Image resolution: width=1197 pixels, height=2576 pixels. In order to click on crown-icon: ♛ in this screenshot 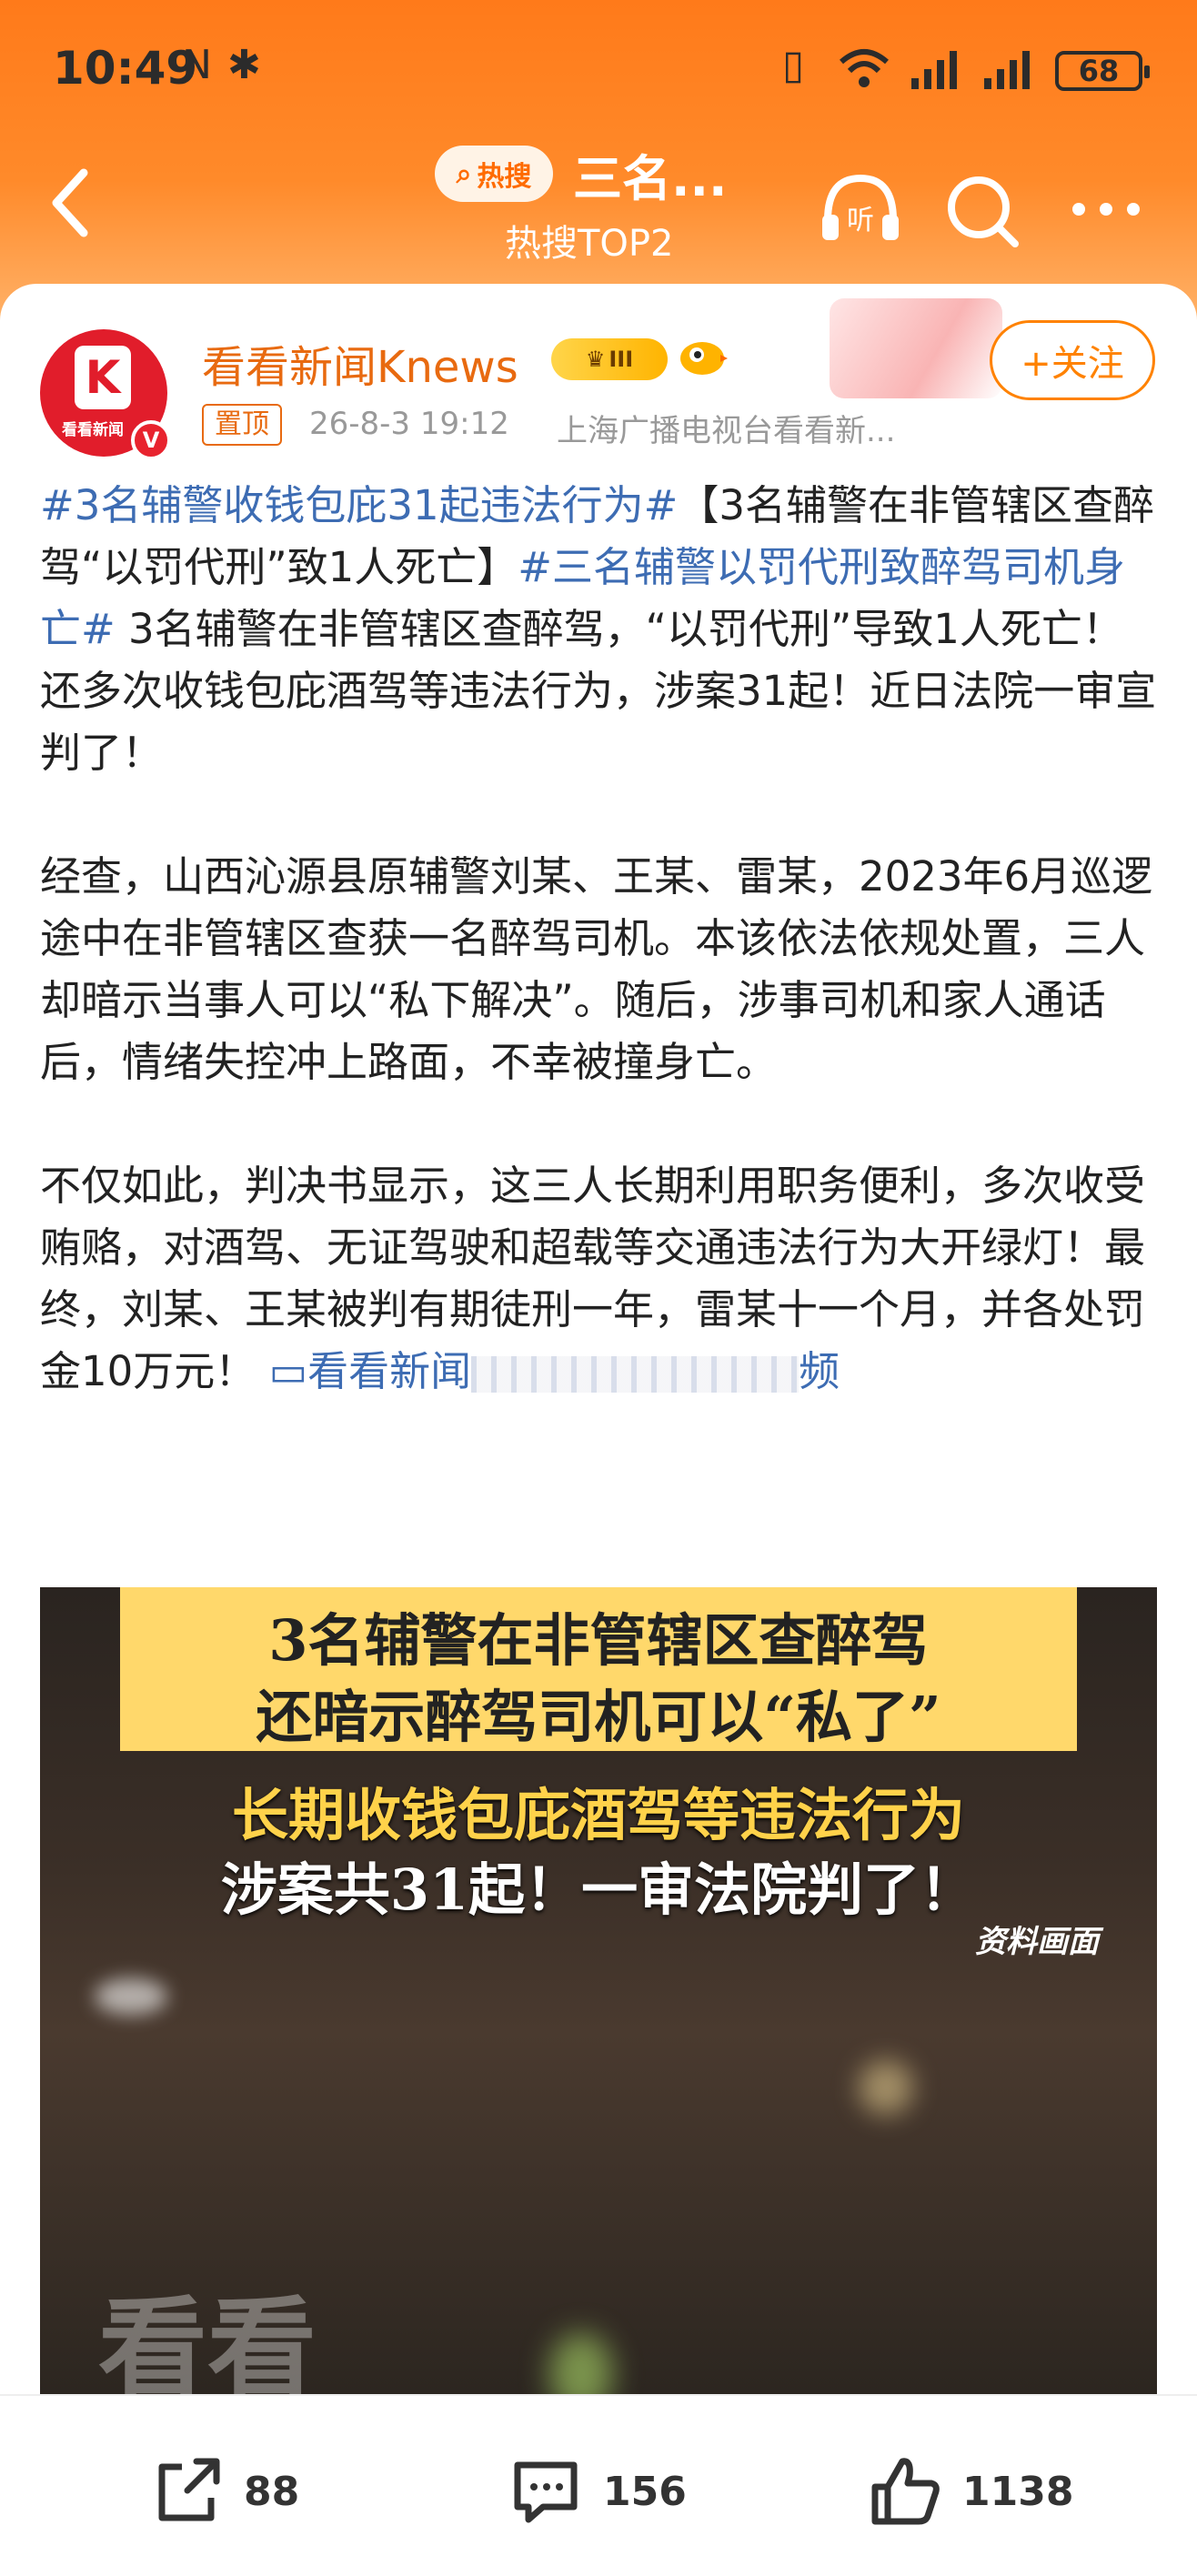, I will do `click(595, 359)`.